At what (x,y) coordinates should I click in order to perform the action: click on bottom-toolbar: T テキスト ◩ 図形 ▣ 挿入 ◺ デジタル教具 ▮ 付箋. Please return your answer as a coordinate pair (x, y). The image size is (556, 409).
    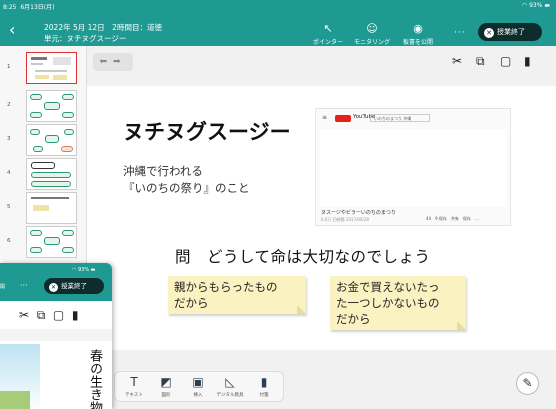
    Looking at the image, I should click on (199, 386).